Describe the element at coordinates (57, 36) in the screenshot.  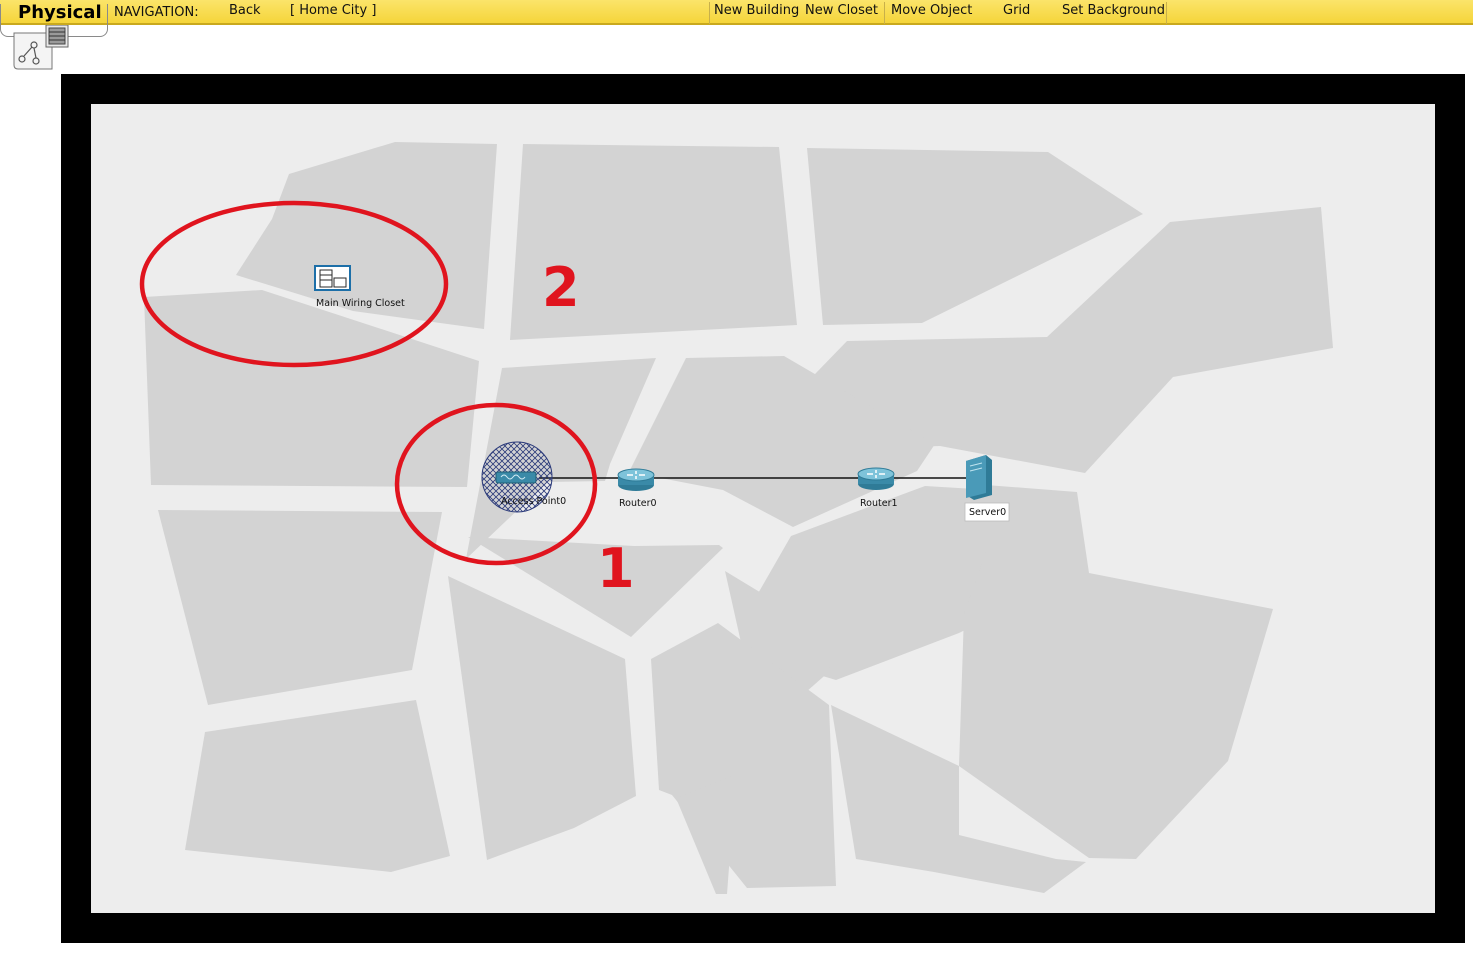
I see `wiring-closet-view-icon` at that location.